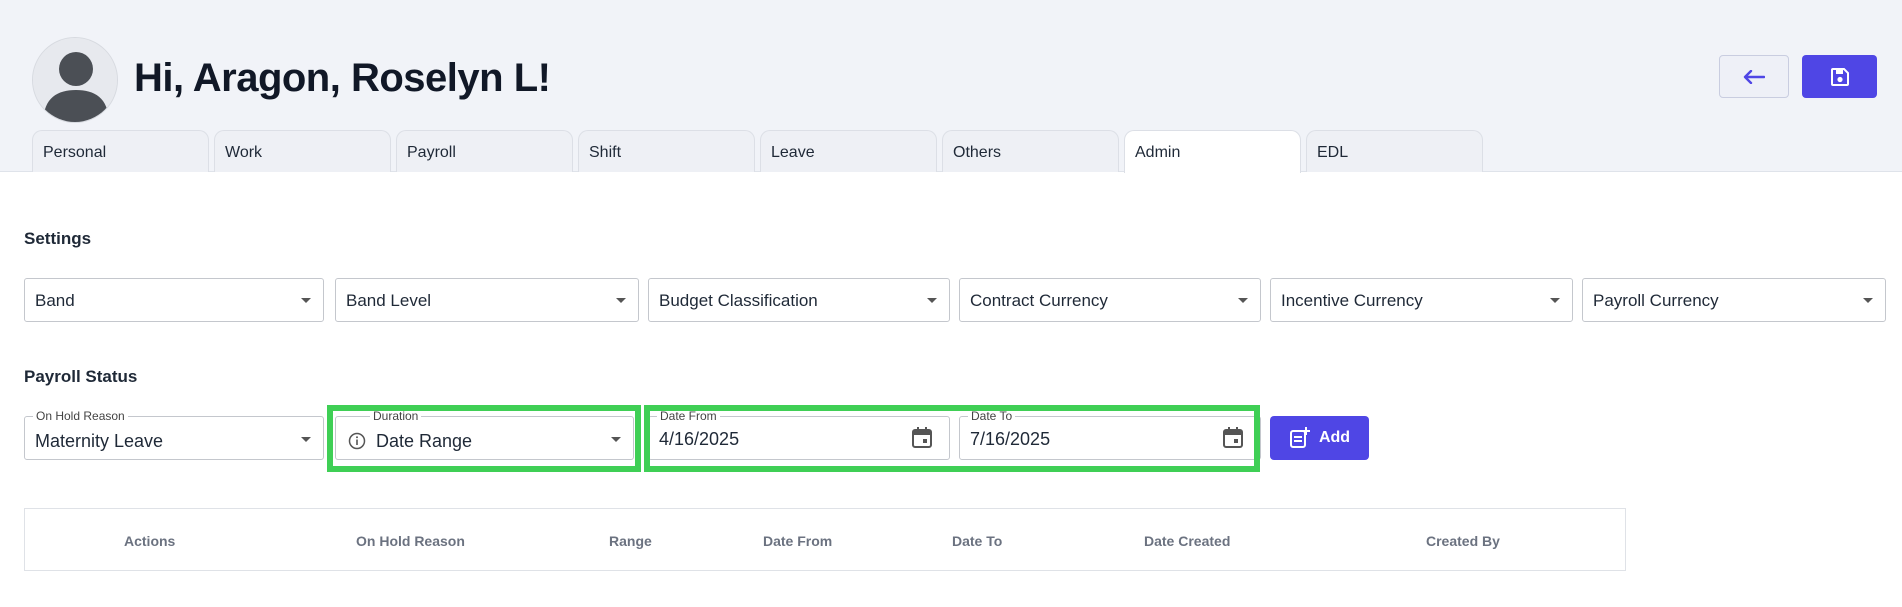 The width and height of the screenshot is (1902, 607). Describe the element at coordinates (410, 541) in the screenshot. I see `column-on-hold-reason: On Hold Reason` at that location.